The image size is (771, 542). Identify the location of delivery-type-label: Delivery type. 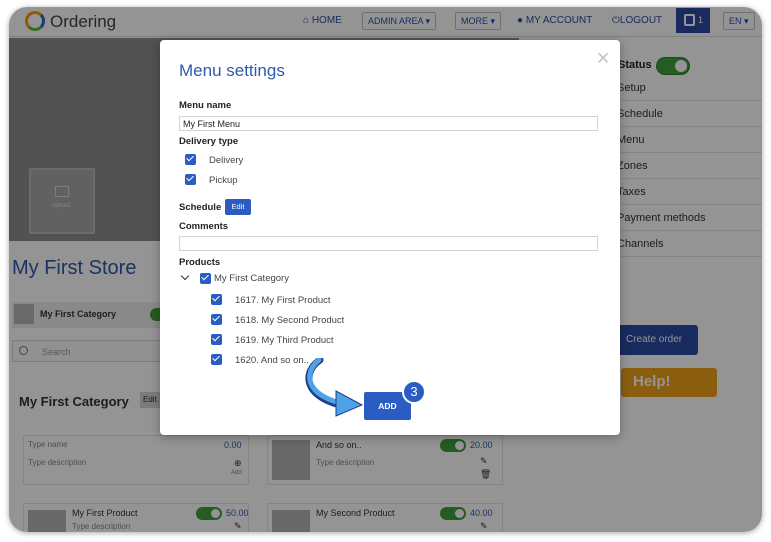
(209, 141).